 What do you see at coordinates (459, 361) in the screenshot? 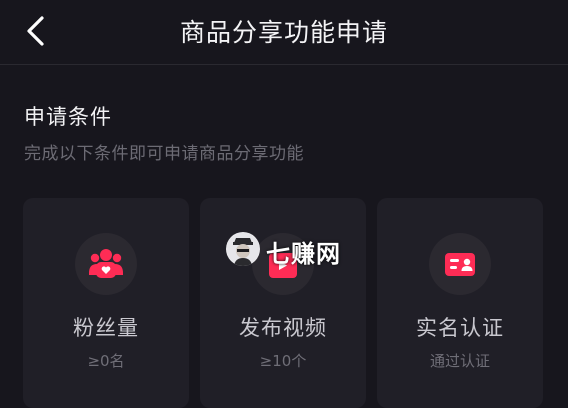
I see `card-requirement: 通过认证` at bounding box center [459, 361].